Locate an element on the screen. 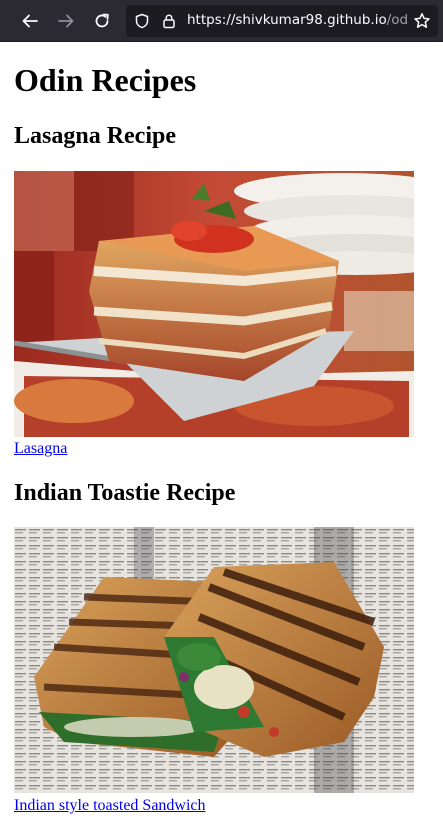 The width and height of the screenshot is (443, 832). bookmark-button is located at coordinates (422, 21).